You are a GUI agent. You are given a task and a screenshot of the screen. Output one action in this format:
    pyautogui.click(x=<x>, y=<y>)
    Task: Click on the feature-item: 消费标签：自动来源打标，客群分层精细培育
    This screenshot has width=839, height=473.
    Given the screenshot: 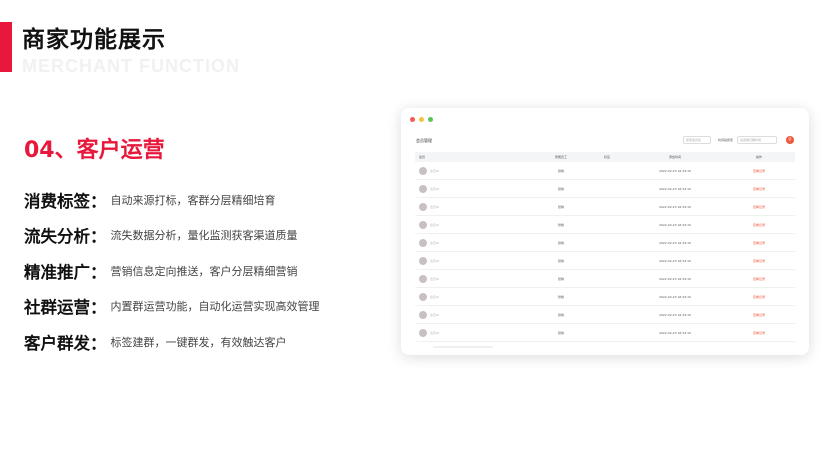 What is the action you would take?
    pyautogui.click(x=172, y=200)
    